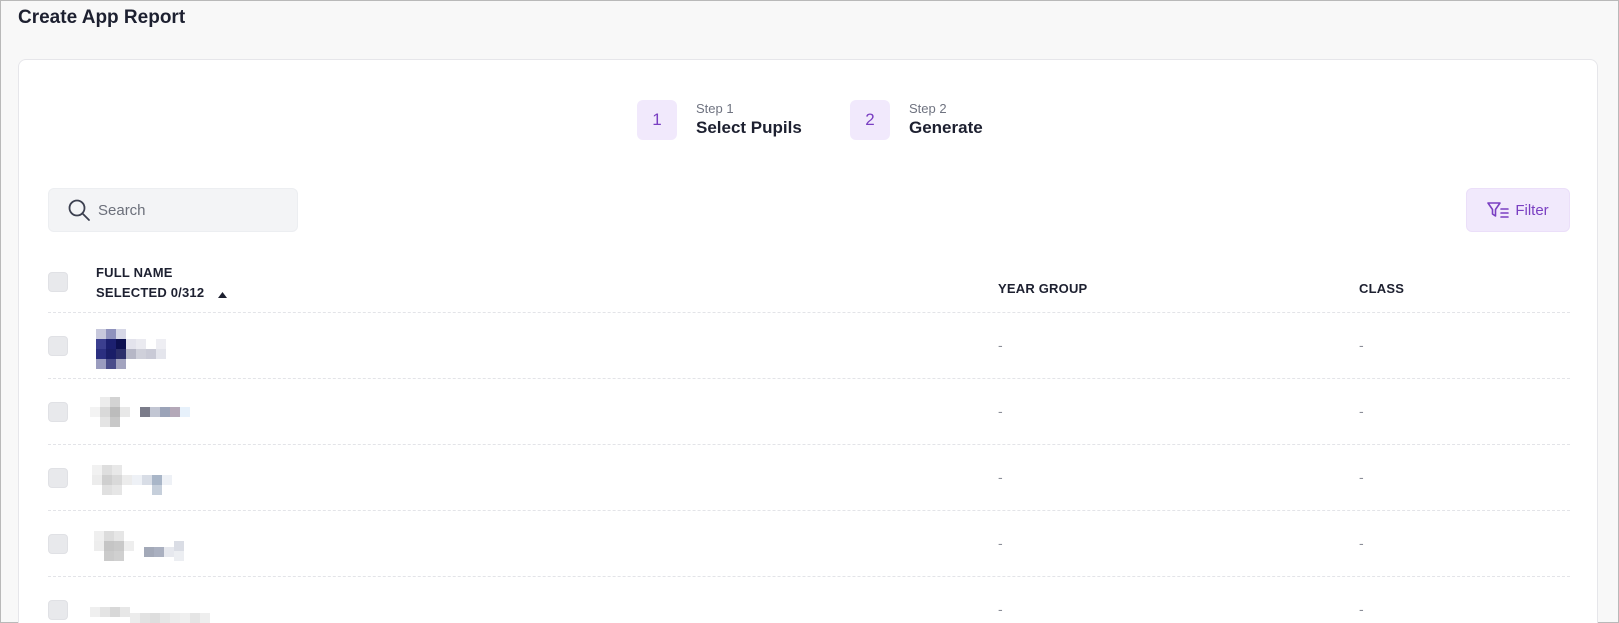 The height and width of the screenshot is (623, 1619). I want to click on step-caption: Step 2, so click(928, 108).